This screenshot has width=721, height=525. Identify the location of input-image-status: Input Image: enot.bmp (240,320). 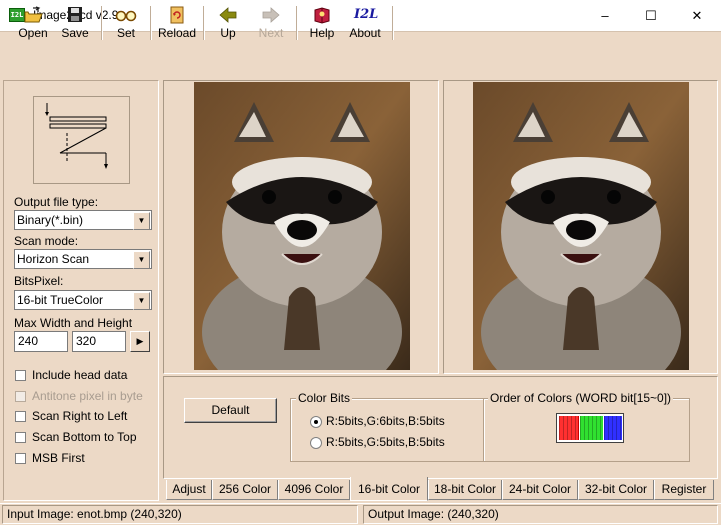
(180, 514).